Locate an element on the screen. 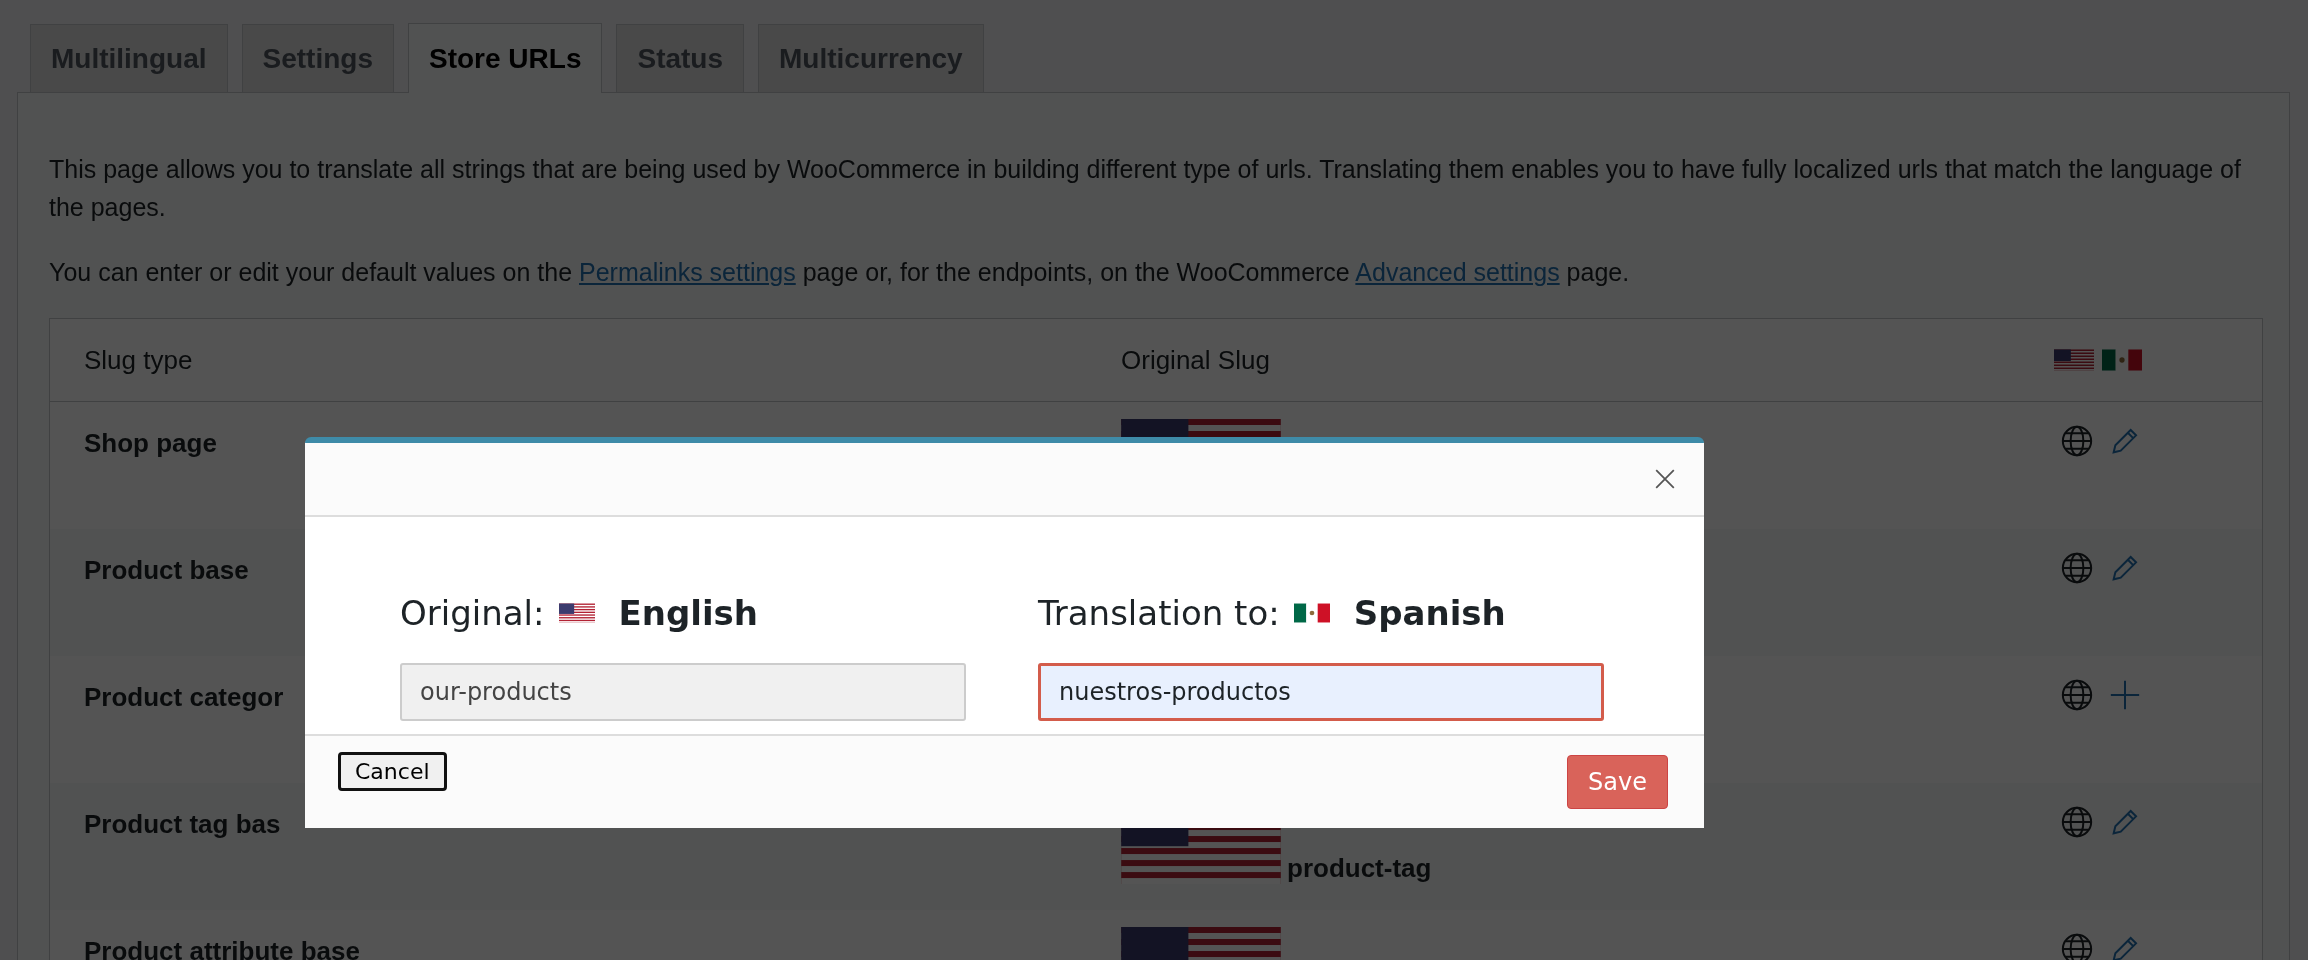 This screenshot has width=2308, height=960. language-name: Spanish is located at coordinates (1429, 613).